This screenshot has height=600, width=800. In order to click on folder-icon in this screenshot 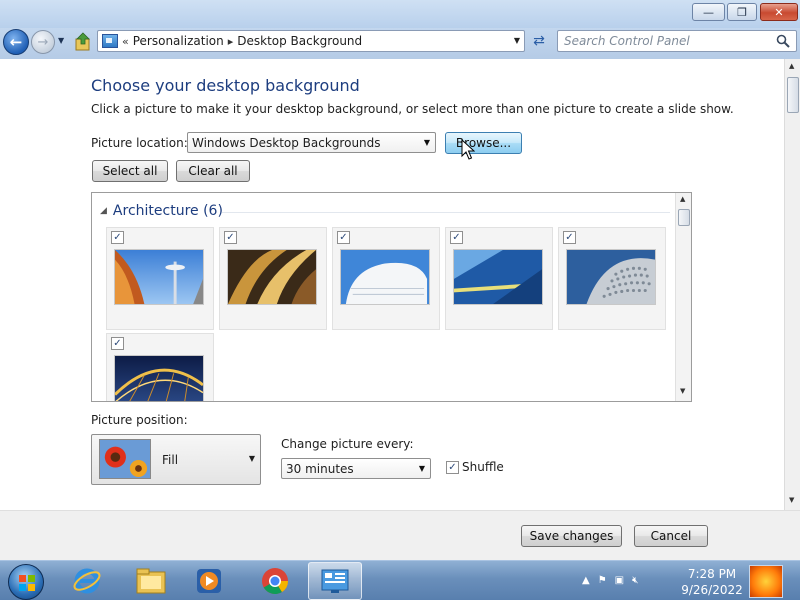, I will do `click(151, 581)`.